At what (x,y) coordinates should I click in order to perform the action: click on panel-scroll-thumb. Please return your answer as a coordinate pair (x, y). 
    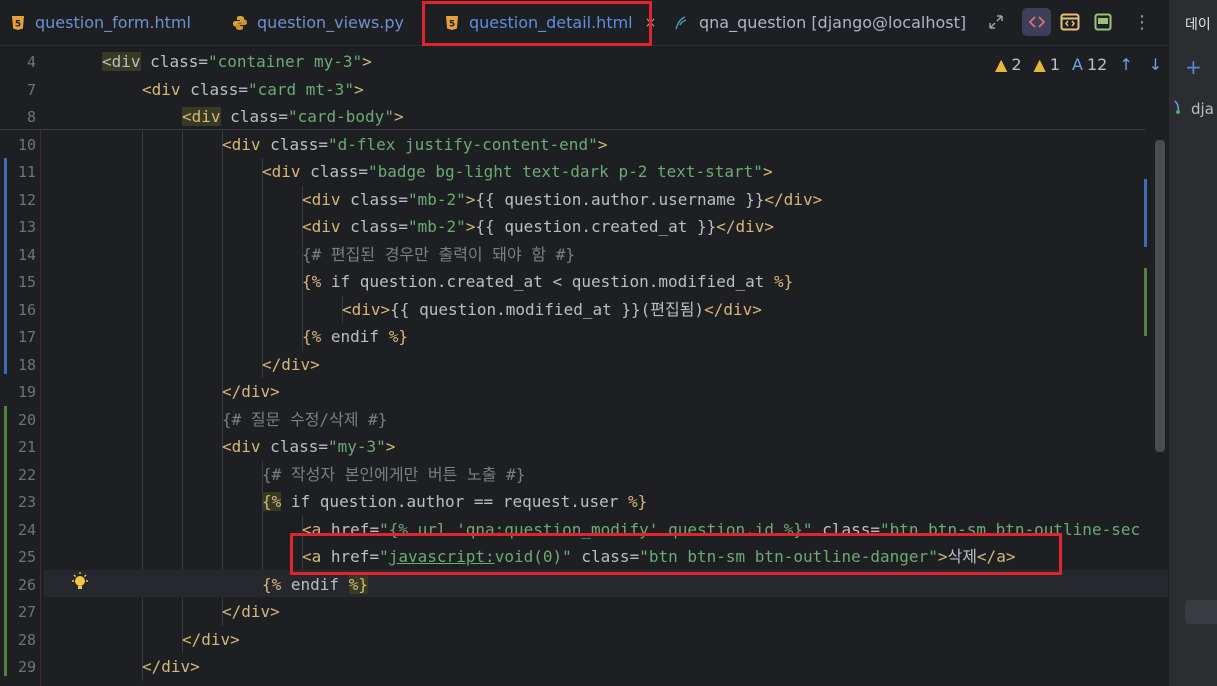
    Looking at the image, I should click on (1201, 612).